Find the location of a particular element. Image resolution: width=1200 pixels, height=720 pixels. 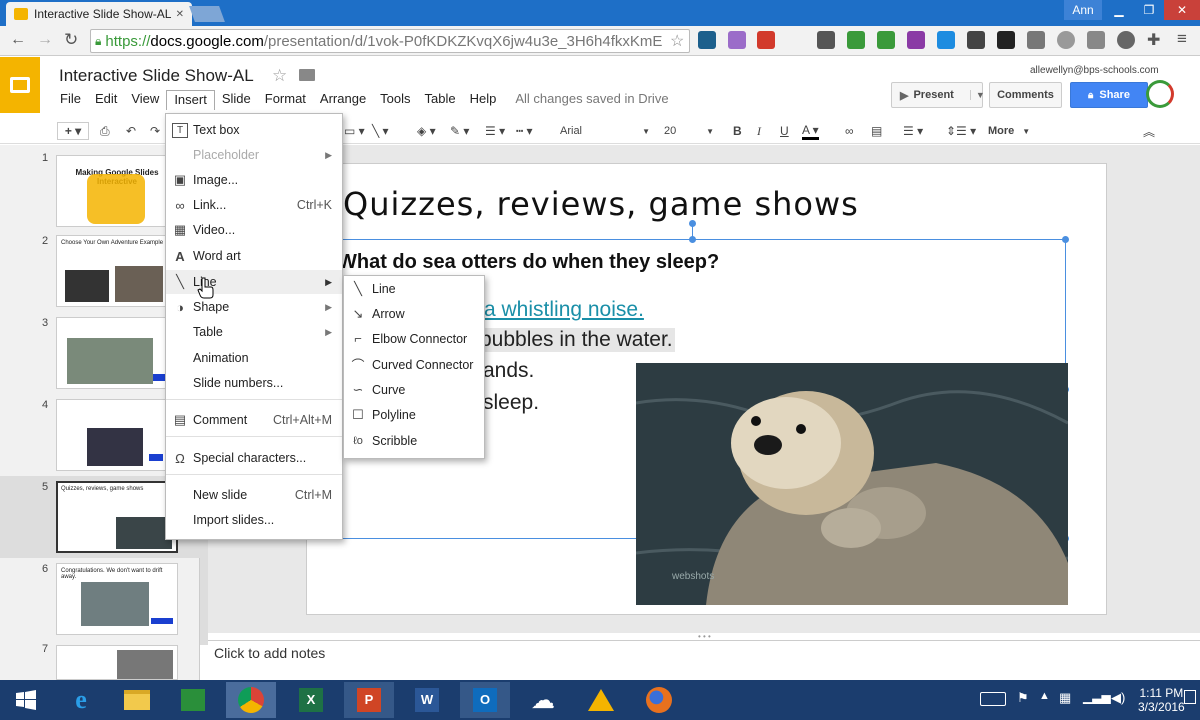

menu-help: Help is located at coordinates (483, 100).